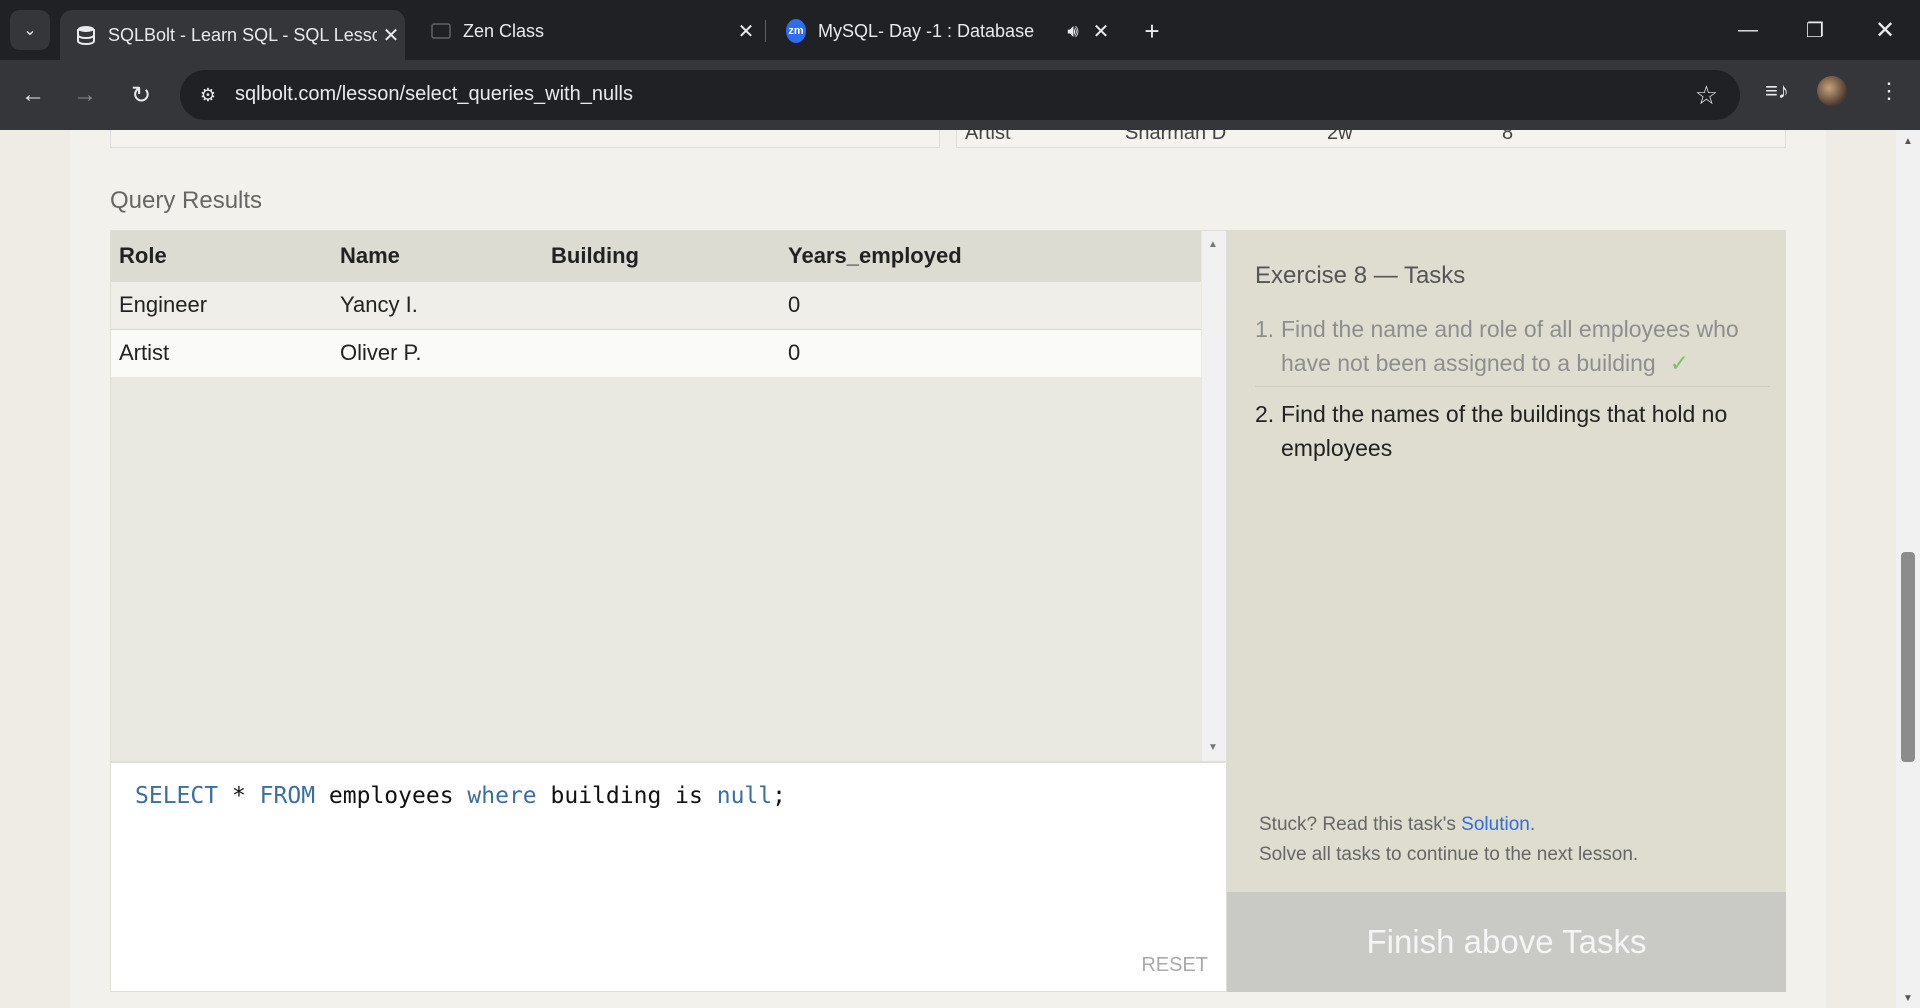  I want to click on task-number: 2., so click(1265, 414).